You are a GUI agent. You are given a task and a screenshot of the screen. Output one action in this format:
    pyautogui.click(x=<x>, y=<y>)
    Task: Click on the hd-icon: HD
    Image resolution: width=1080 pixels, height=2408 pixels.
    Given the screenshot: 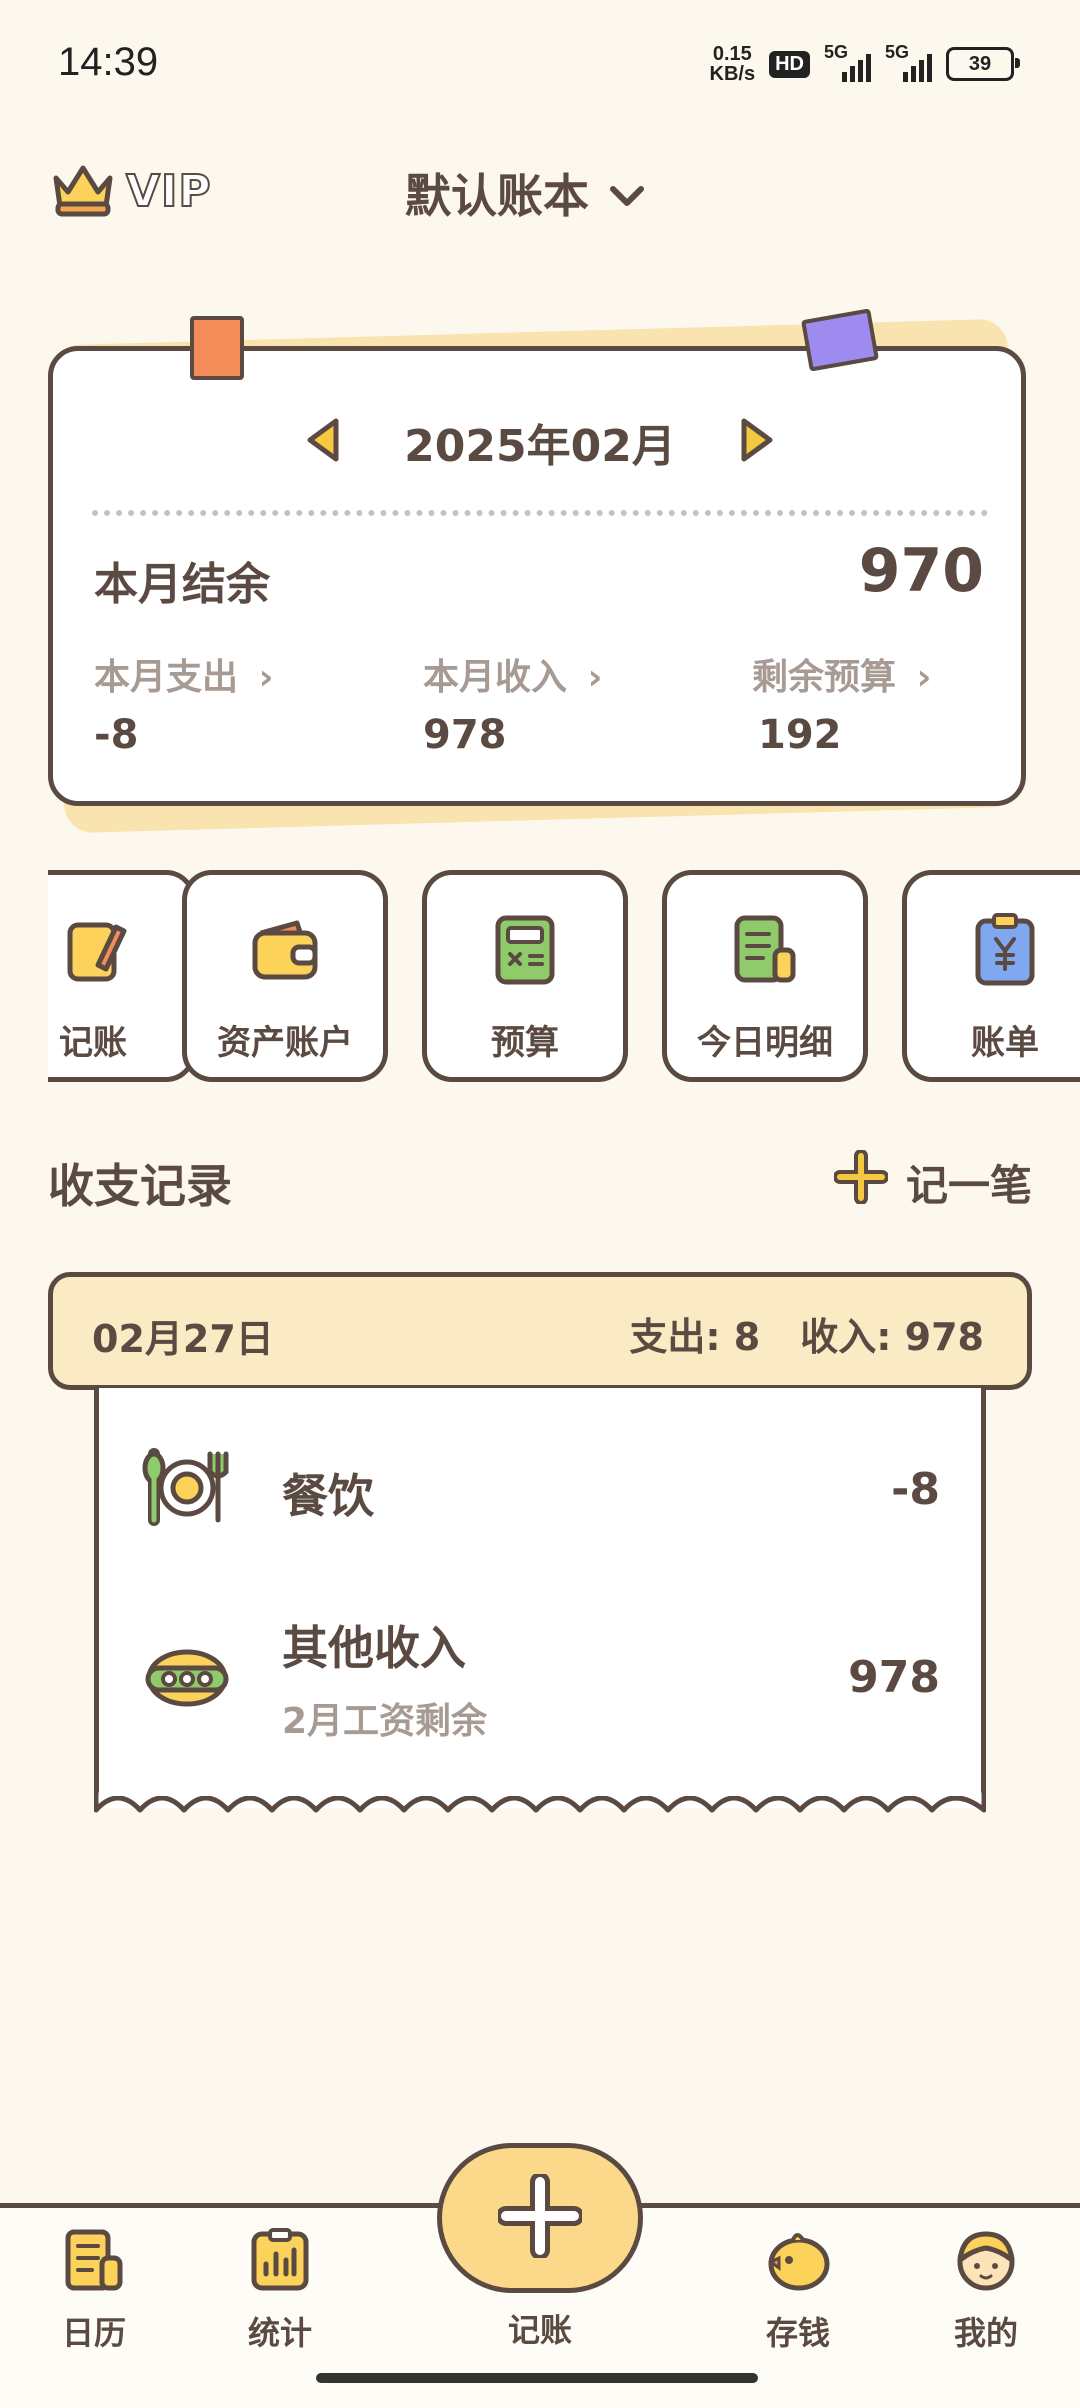 What is the action you would take?
    pyautogui.click(x=789, y=64)
    